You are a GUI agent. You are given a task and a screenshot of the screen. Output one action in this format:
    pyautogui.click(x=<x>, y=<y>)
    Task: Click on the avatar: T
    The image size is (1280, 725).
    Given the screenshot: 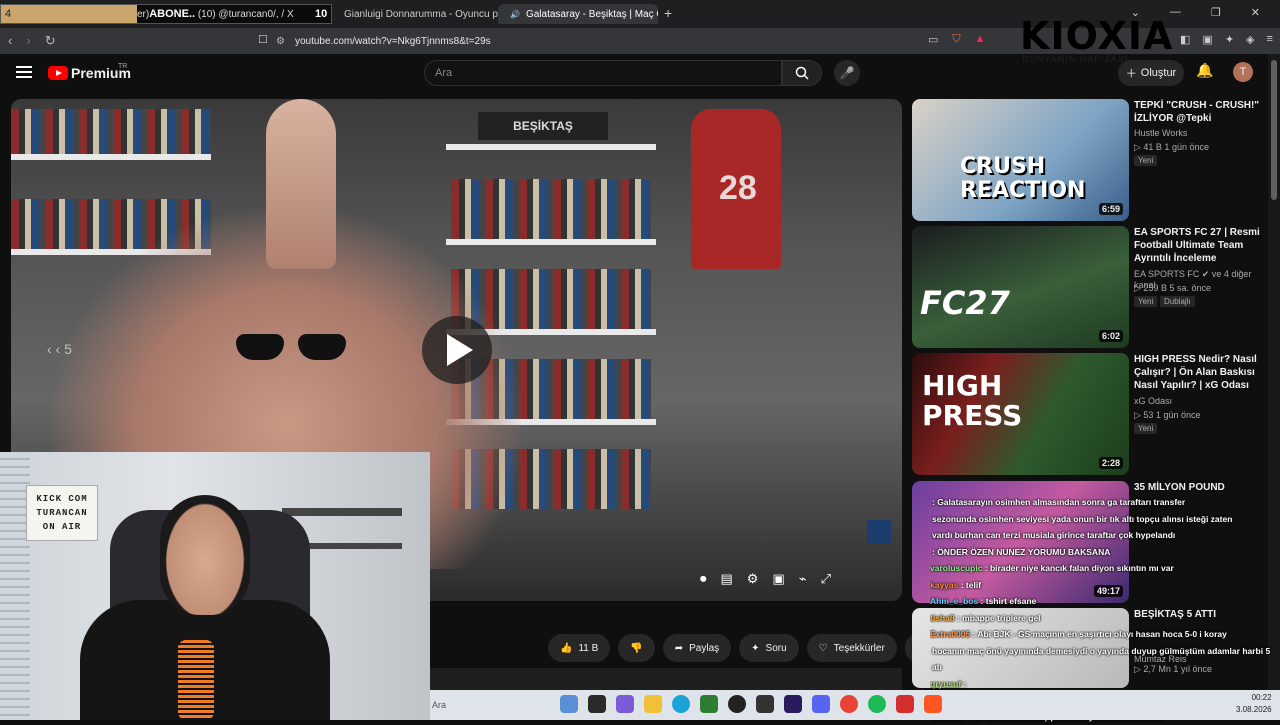 What is the action you would take?
    pyautogui.click(x=1243, y=72)
    